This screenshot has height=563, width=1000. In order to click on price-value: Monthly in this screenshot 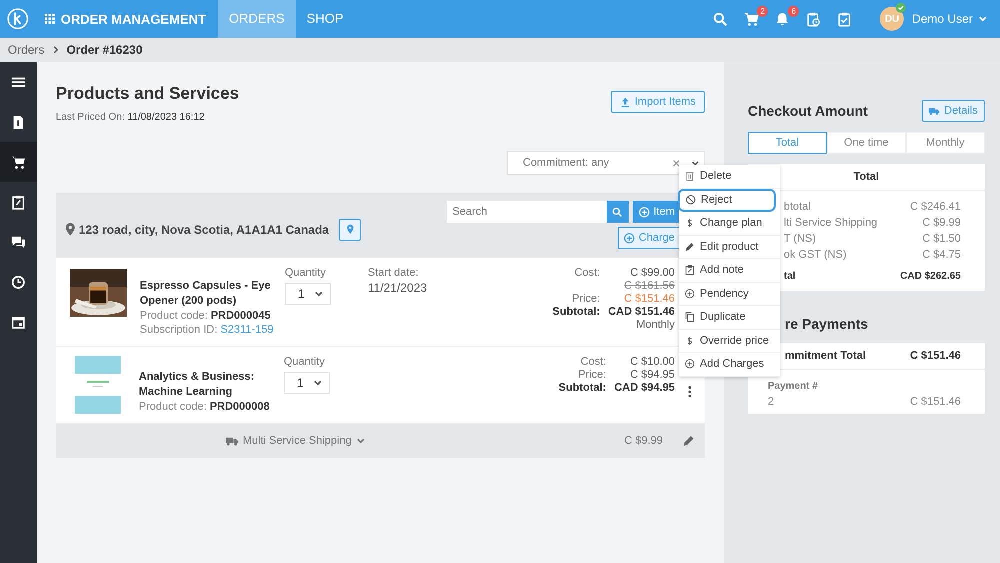, I will do `click(655, 325)`.